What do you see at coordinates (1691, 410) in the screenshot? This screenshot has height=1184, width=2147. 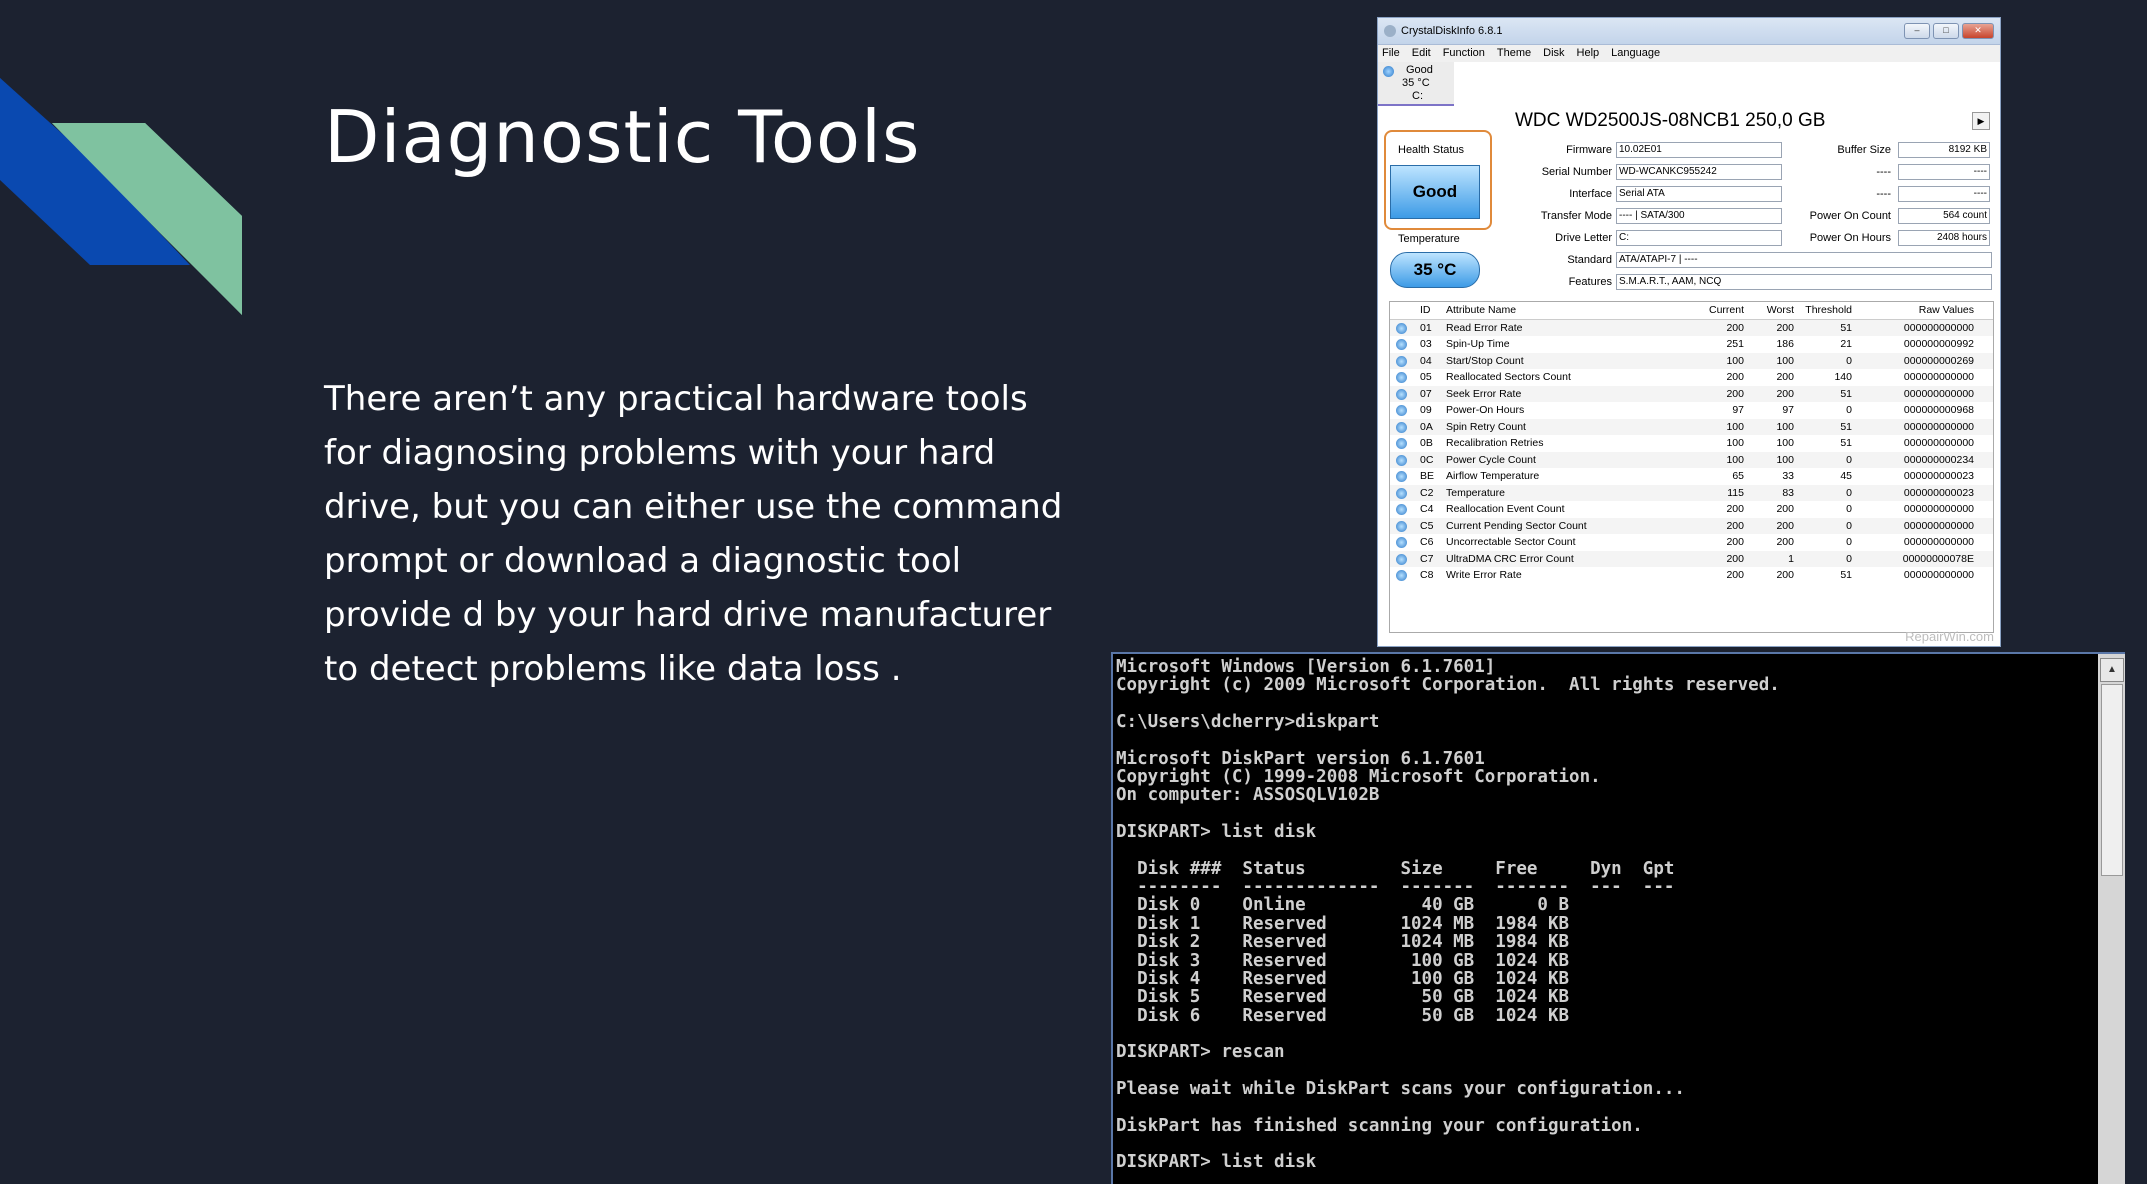 I see `table-row: 09 Power-On Hours 97 97 0 000000000968` at bounding box center [1691, 410].